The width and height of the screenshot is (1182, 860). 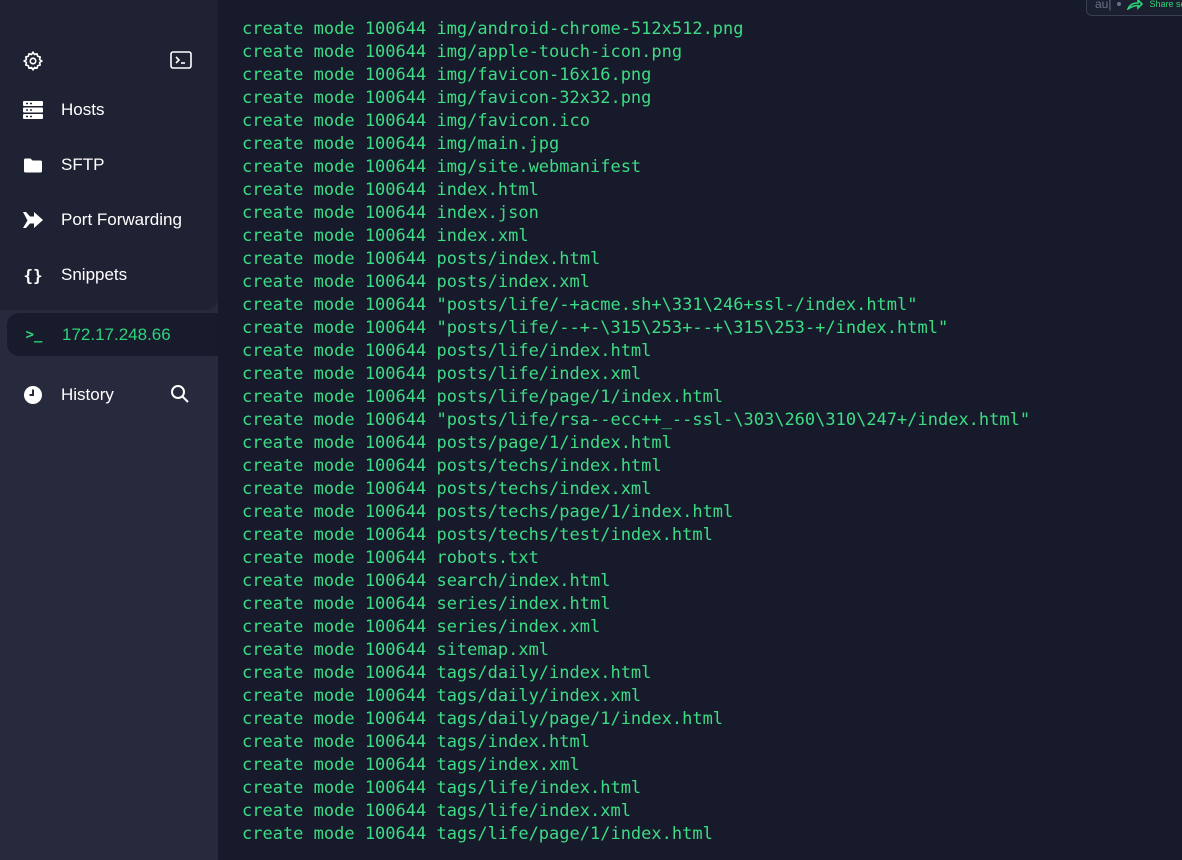 I want to click on terminal-line: create mode 100644 tags/life/index.xml, so click(x=436, y=811).